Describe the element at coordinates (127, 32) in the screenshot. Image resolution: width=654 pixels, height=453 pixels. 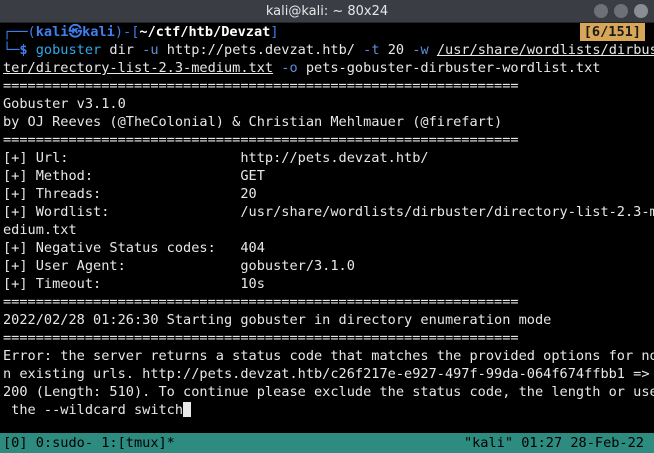
I see `prompt-close: )-[` at that location.